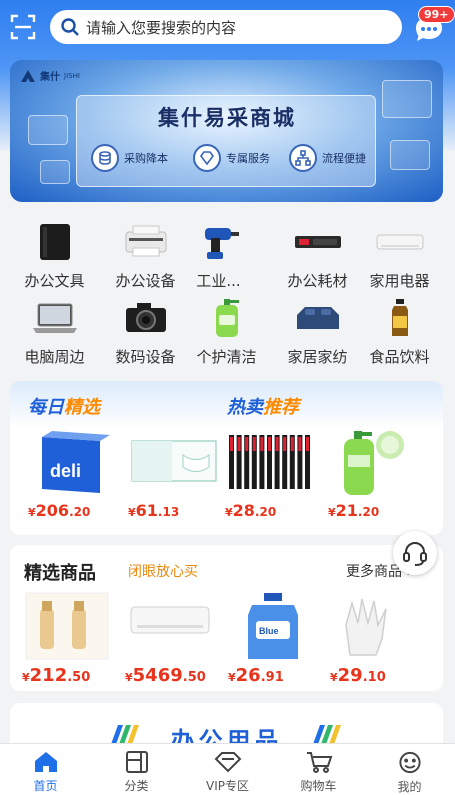  Describe the element at coordinates (374, 572) in the screenshot. I see `more-label: 更多商品` at that location.